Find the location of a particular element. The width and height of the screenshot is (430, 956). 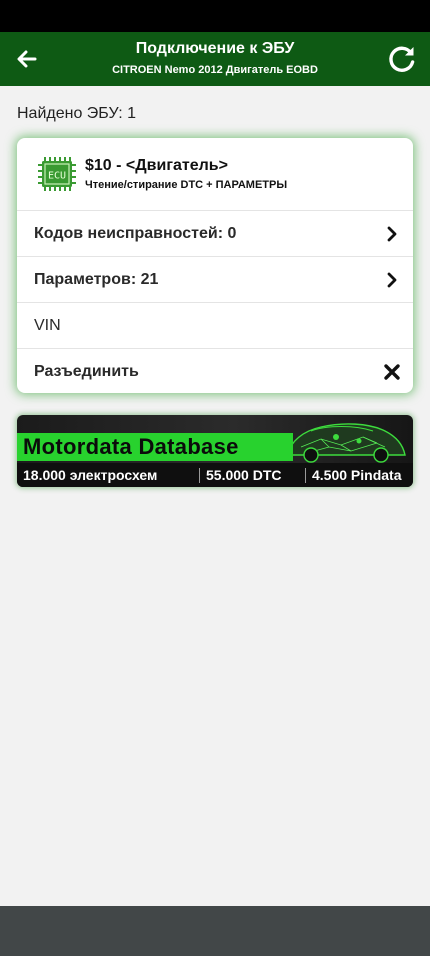

found-ecu-count: Найдено ЭБУ: 1 is located at coordinates (77, 113).